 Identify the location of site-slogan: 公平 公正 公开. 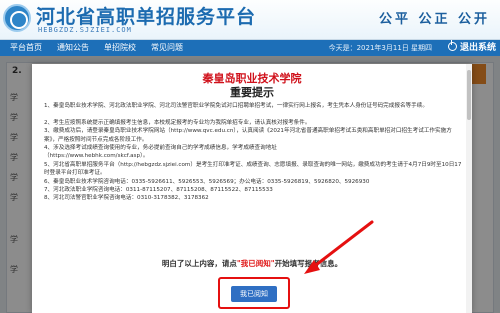
(434, 19).